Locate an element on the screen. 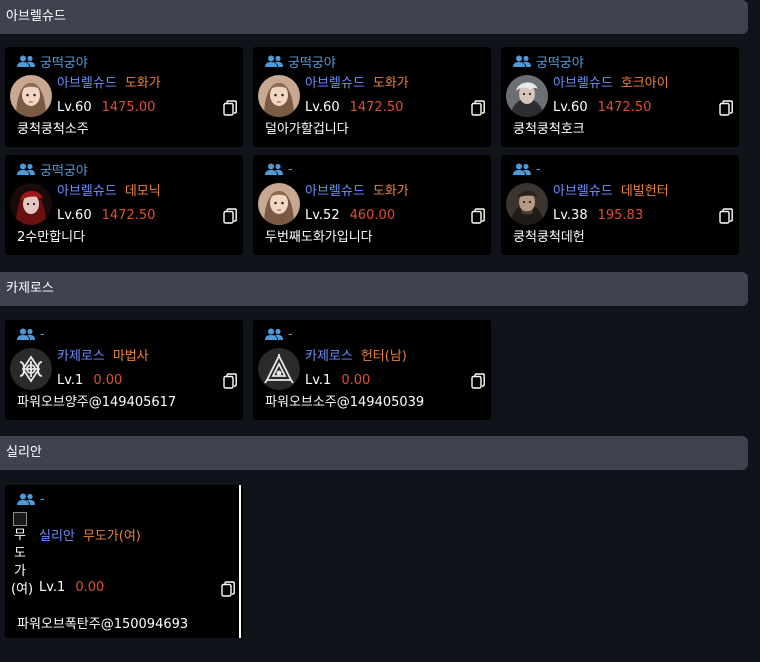  character-card: - 카제로스 헌터(남) Lv.1 0.00 파워오브소주@149405039 is located at coordinates (372, 370).